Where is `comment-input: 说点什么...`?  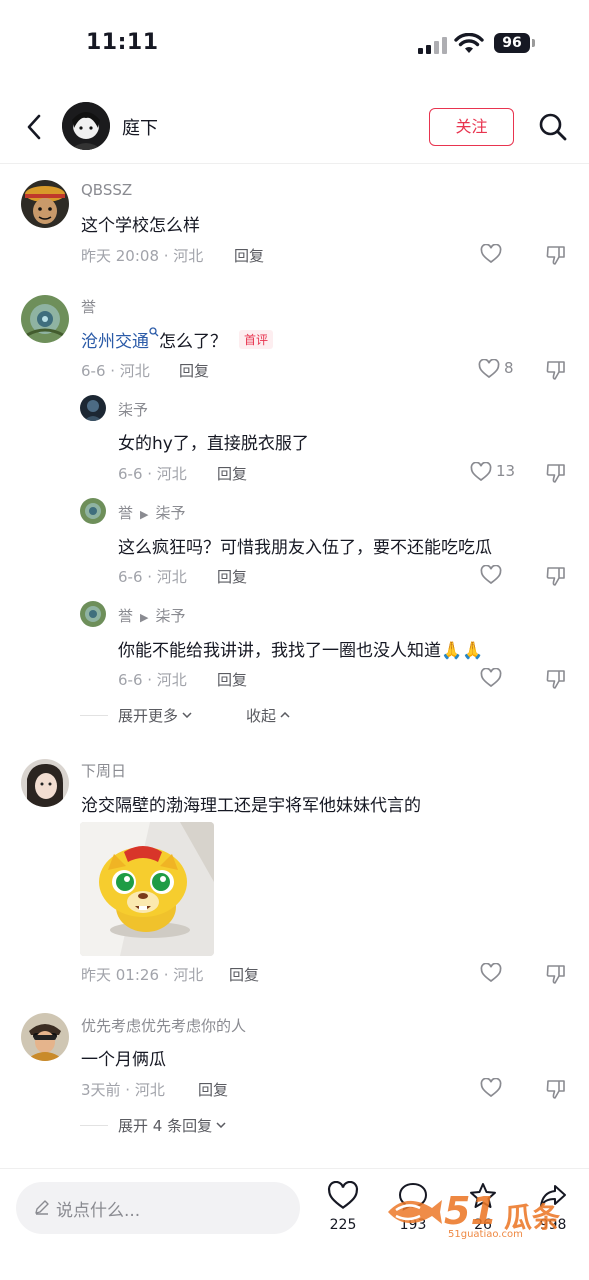
comment-input: 说点什么... is located at coordinates (158, 1208).